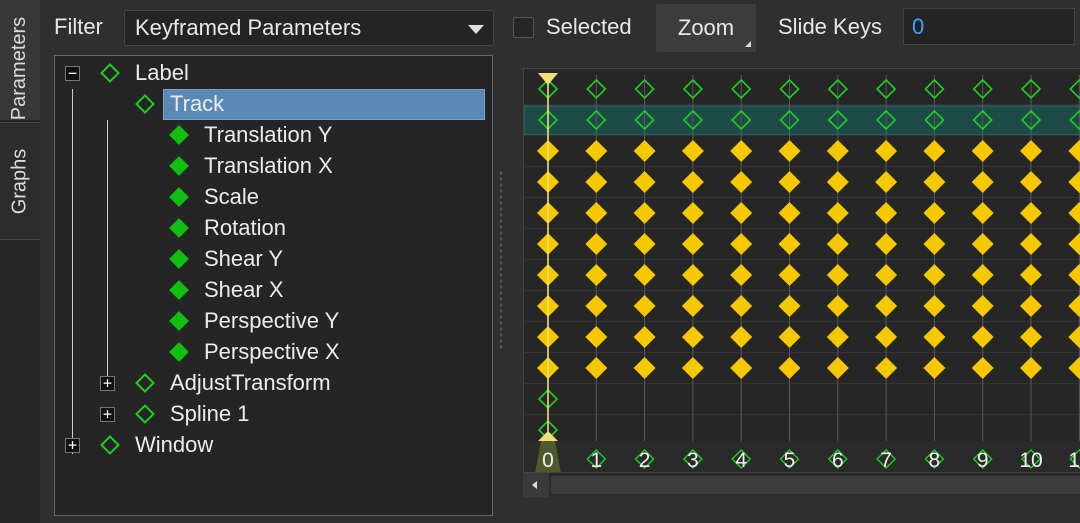 The height and width of the screenshot is (523, 1080). What do you see at coordinates (536, 485) in the screenshot?
I see `scroll-left-button` at bounding box center [536, 485].